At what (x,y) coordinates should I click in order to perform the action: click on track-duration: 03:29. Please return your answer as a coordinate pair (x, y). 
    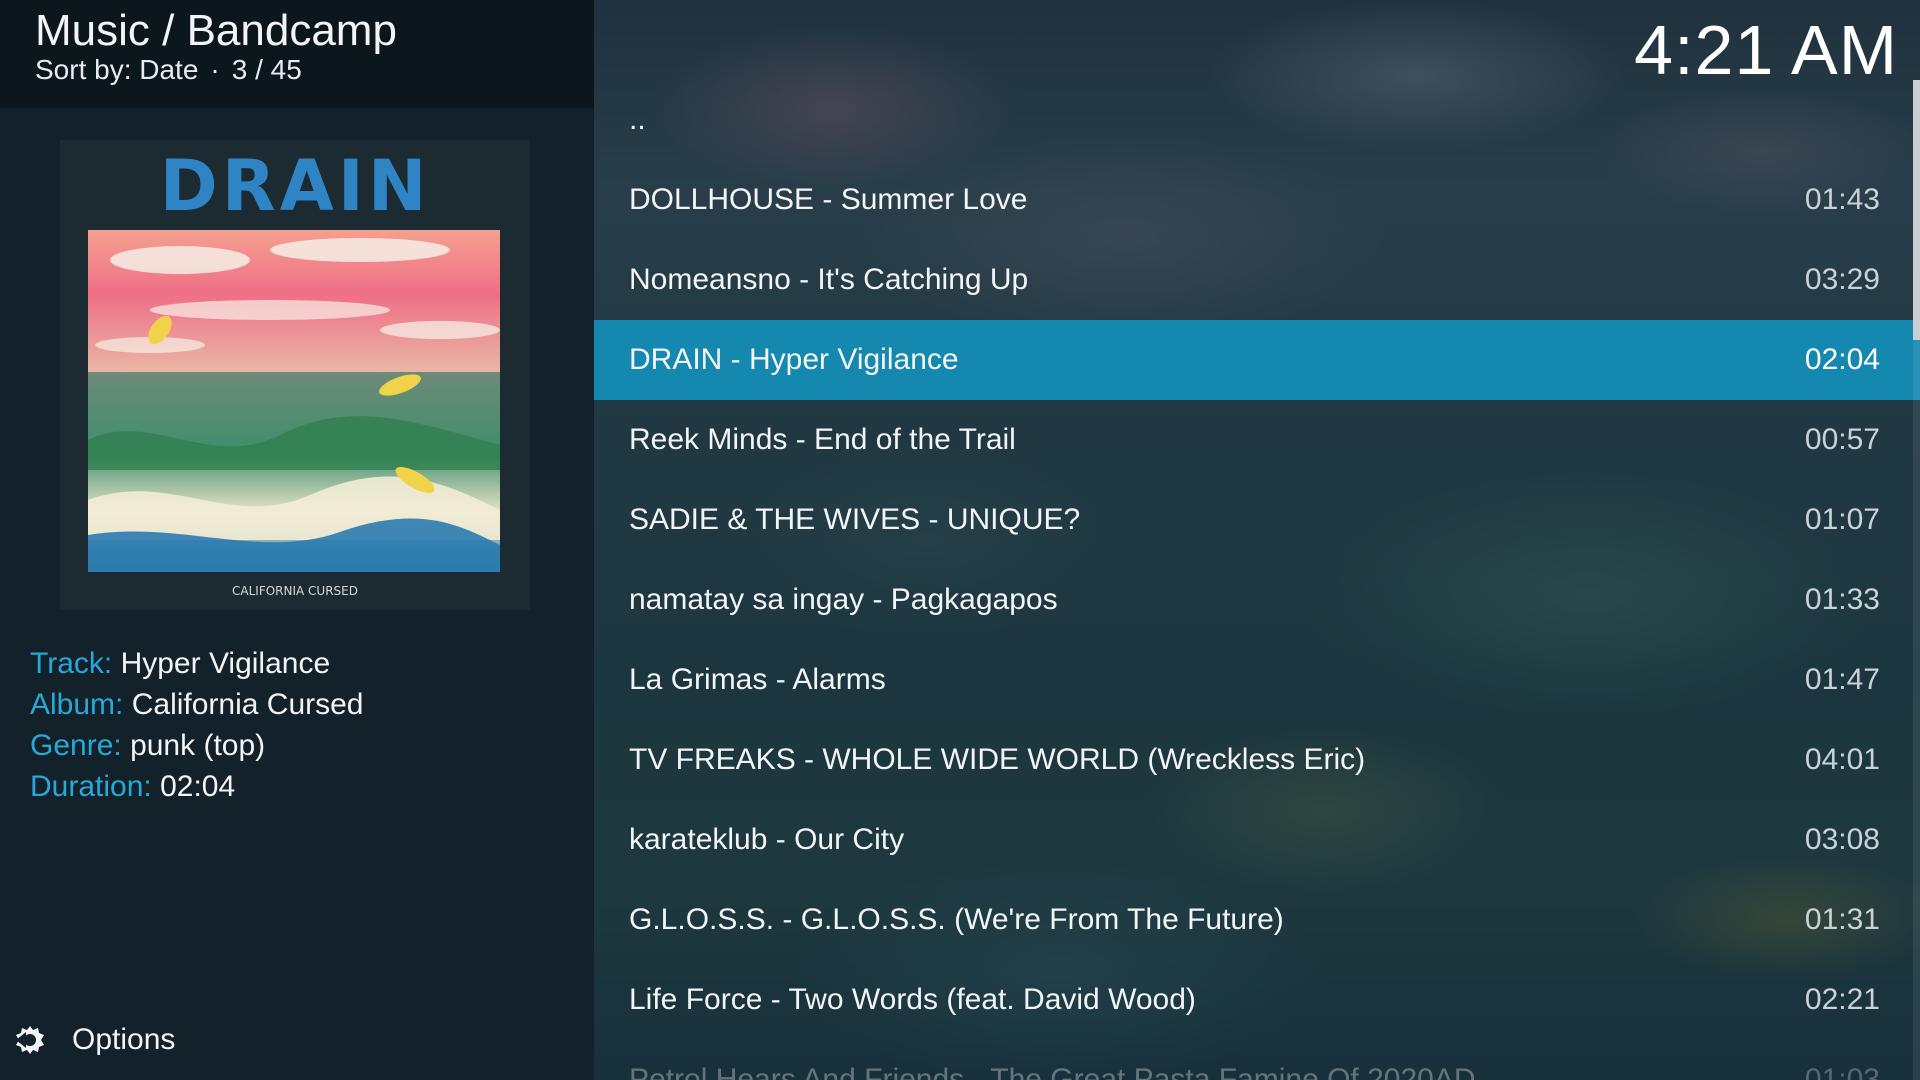
    Looking at the image, I should click on (1842, 279).